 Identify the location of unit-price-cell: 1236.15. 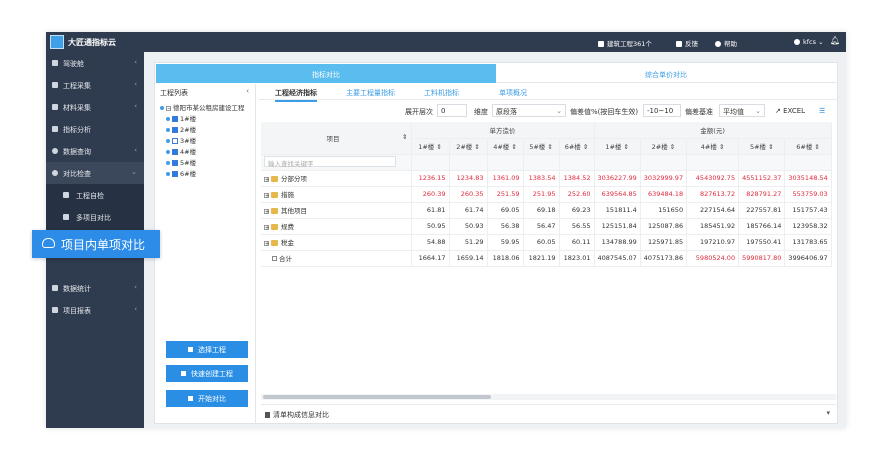
(430, 178).